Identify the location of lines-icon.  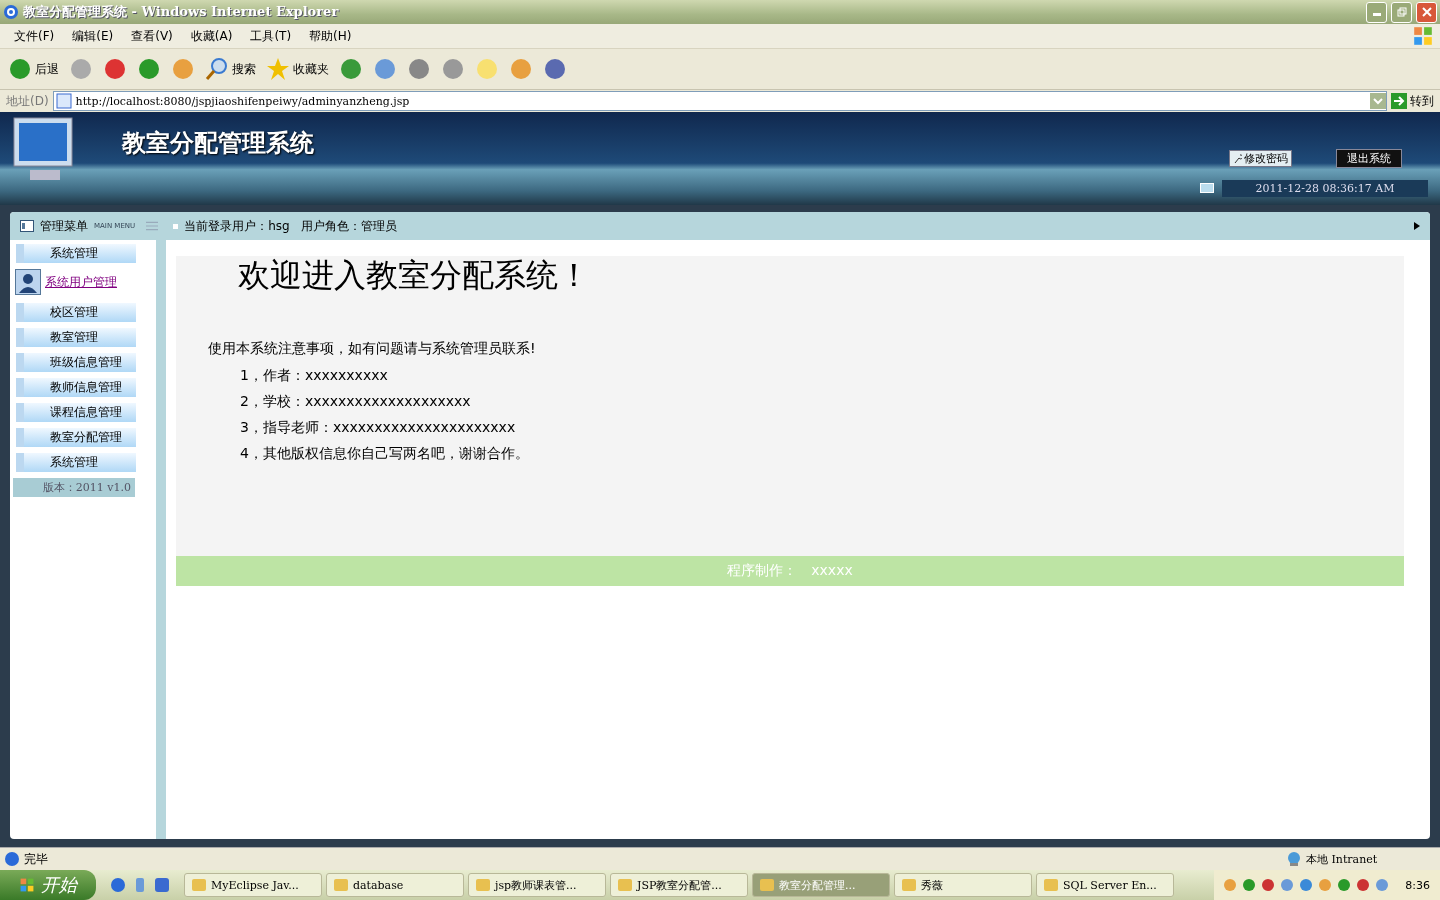
(152, 226).